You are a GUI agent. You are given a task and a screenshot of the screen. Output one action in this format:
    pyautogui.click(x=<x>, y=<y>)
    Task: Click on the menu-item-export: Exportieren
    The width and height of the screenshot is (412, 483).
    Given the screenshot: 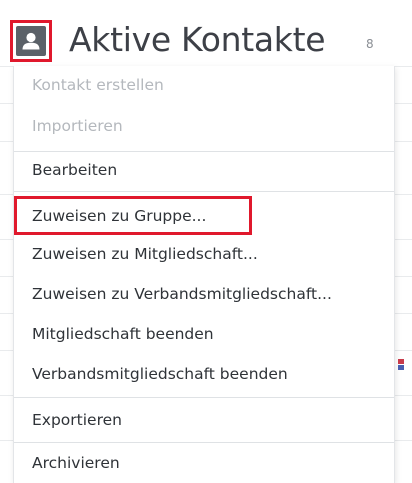 What is the action you would take?
    pyautogui.click(x=204, y=420)
    